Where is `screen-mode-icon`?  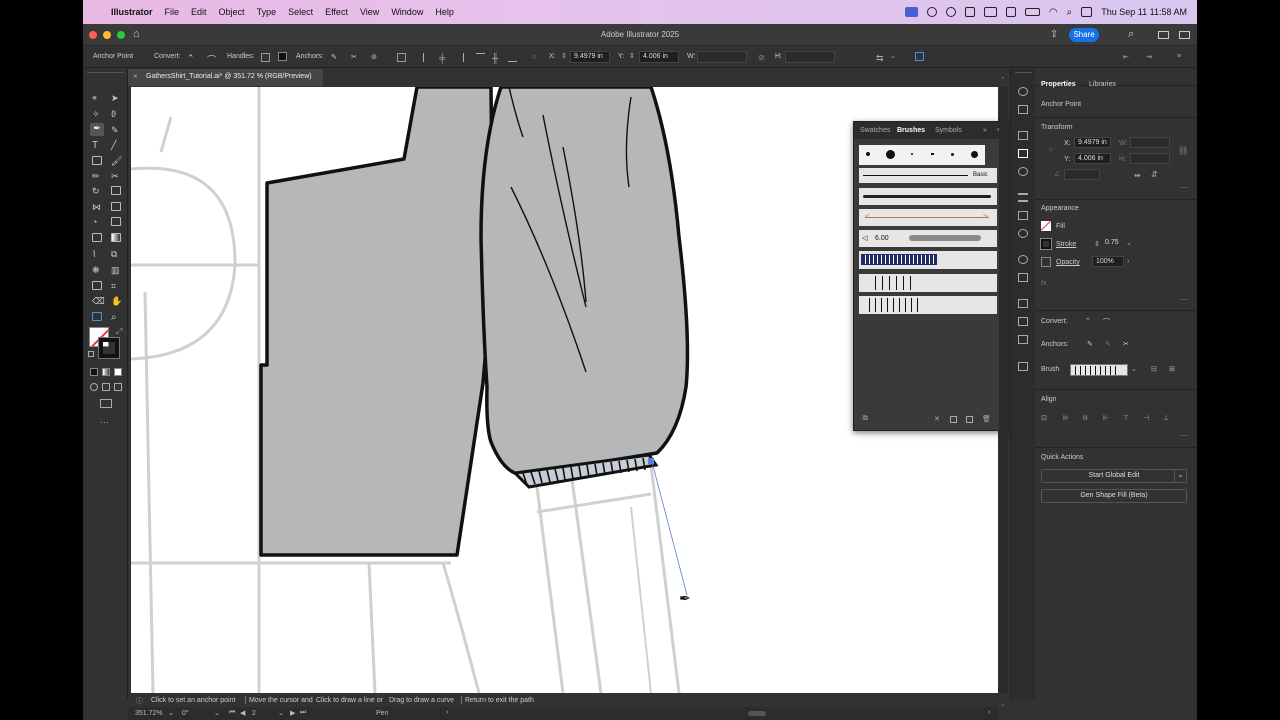 screen-mode-icon is located at coordinates (106, 403).